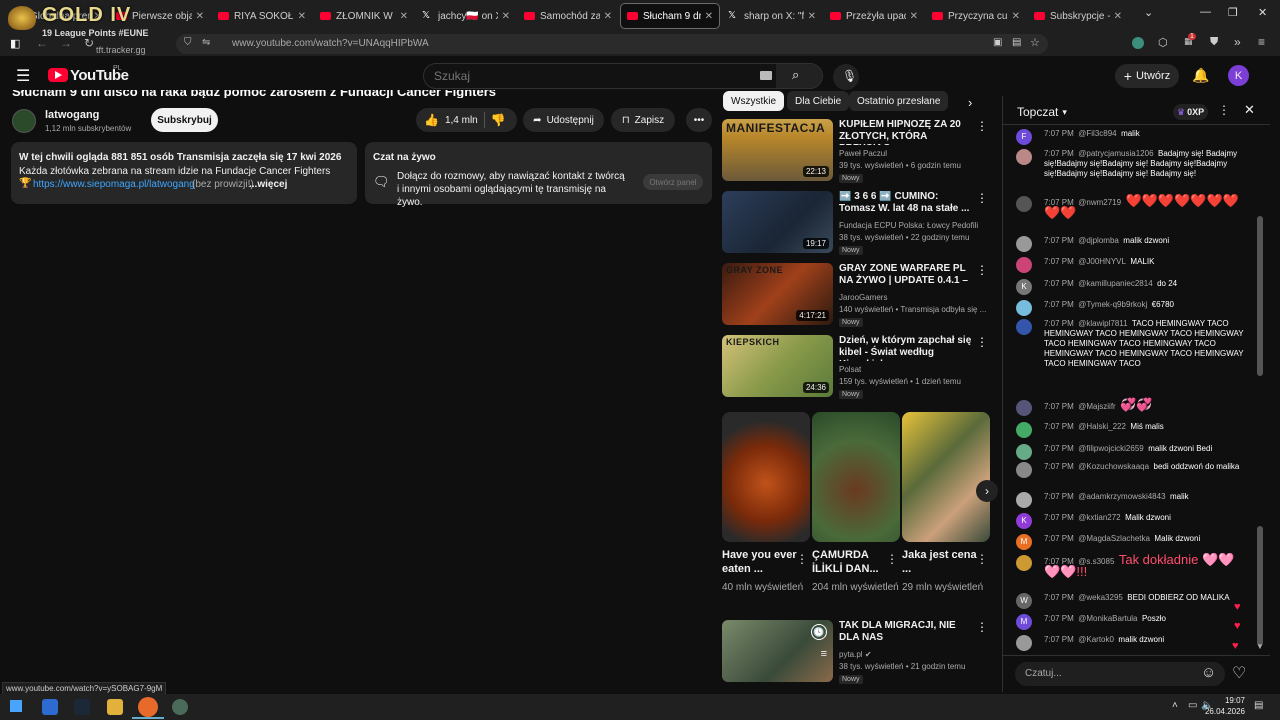 The height and width of the screenshot is (720, 1280). I want to click on browser-tab: Przeżyła upadek z ✕, so click(874, 16).